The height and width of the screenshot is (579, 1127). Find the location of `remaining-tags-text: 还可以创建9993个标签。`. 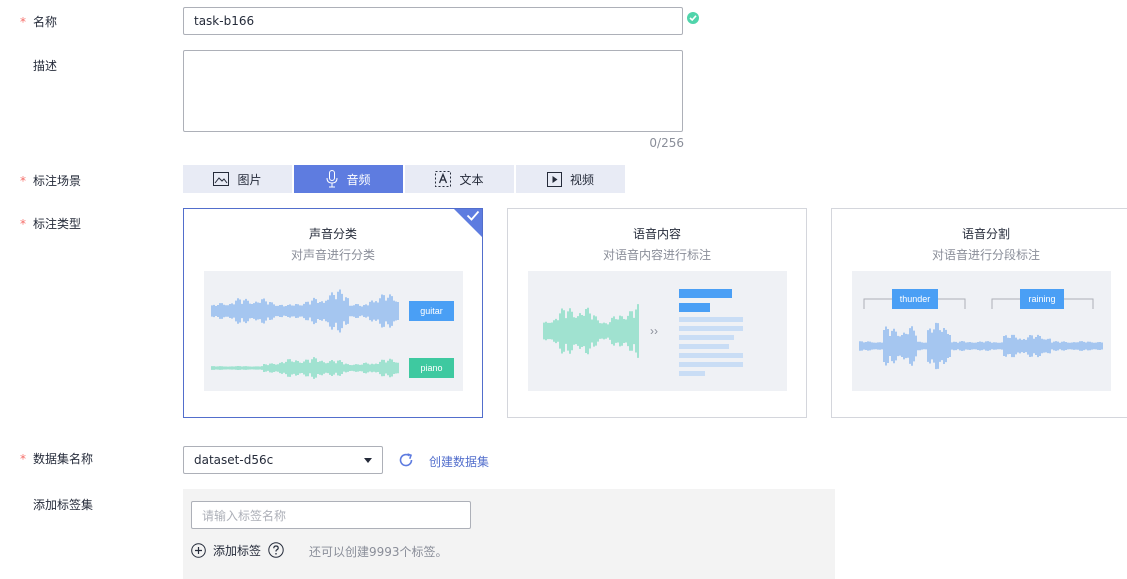

remaining-tags-text: 还可以创建9993个标签。 is located at coordinates (378, 552).